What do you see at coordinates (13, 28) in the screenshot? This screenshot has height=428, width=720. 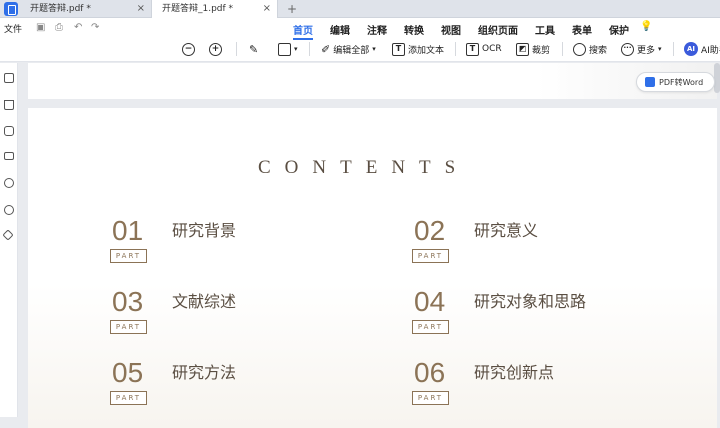 I see `file-menu: 文件` at bounding box center [13, 28].